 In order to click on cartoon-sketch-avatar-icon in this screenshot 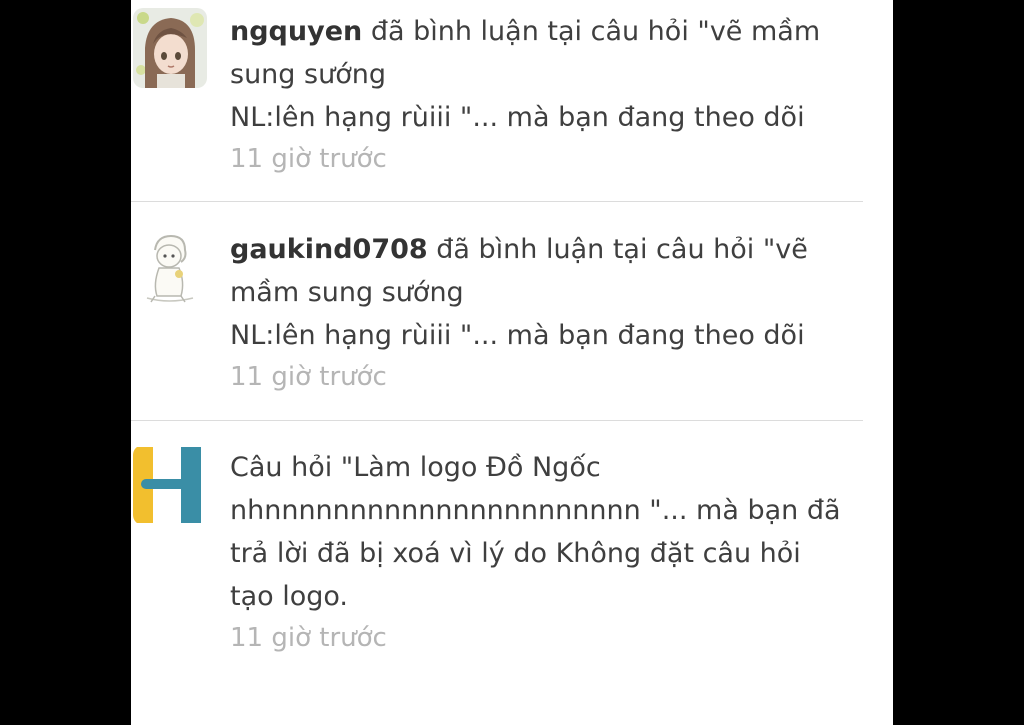, I will do `click(170, 268)`.